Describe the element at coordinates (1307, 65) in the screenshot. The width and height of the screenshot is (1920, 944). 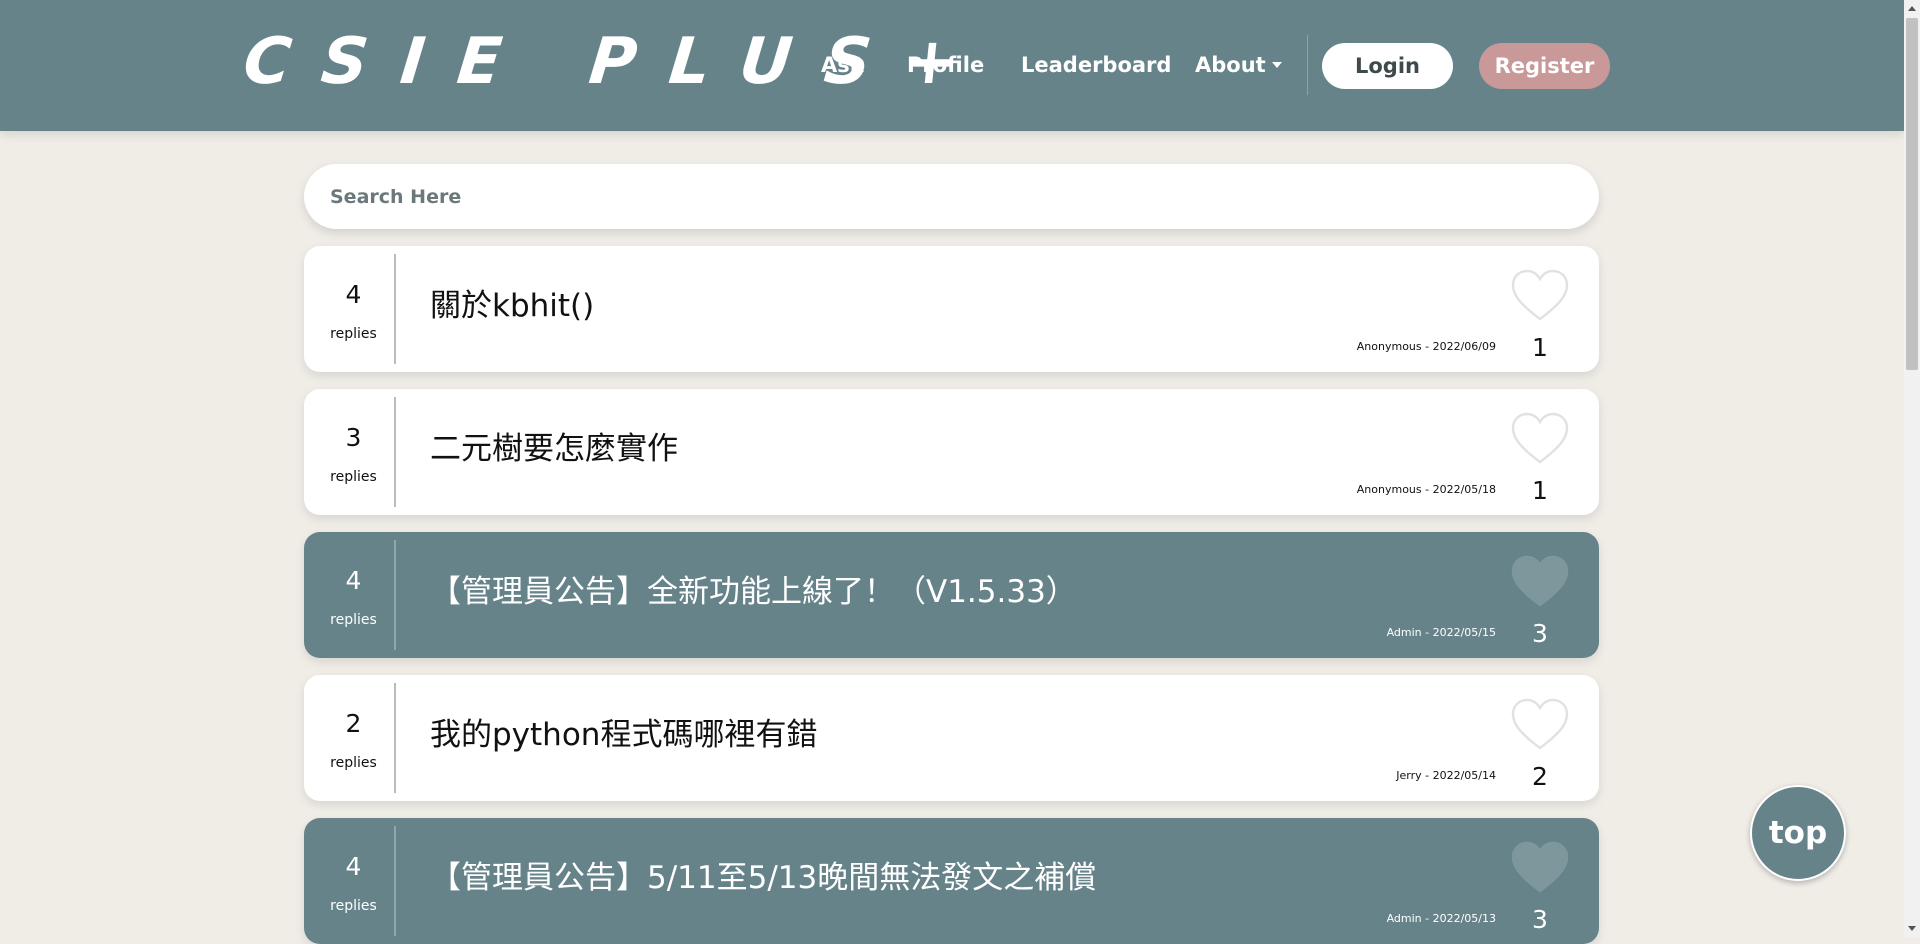
I see `nav-divider` at that location.